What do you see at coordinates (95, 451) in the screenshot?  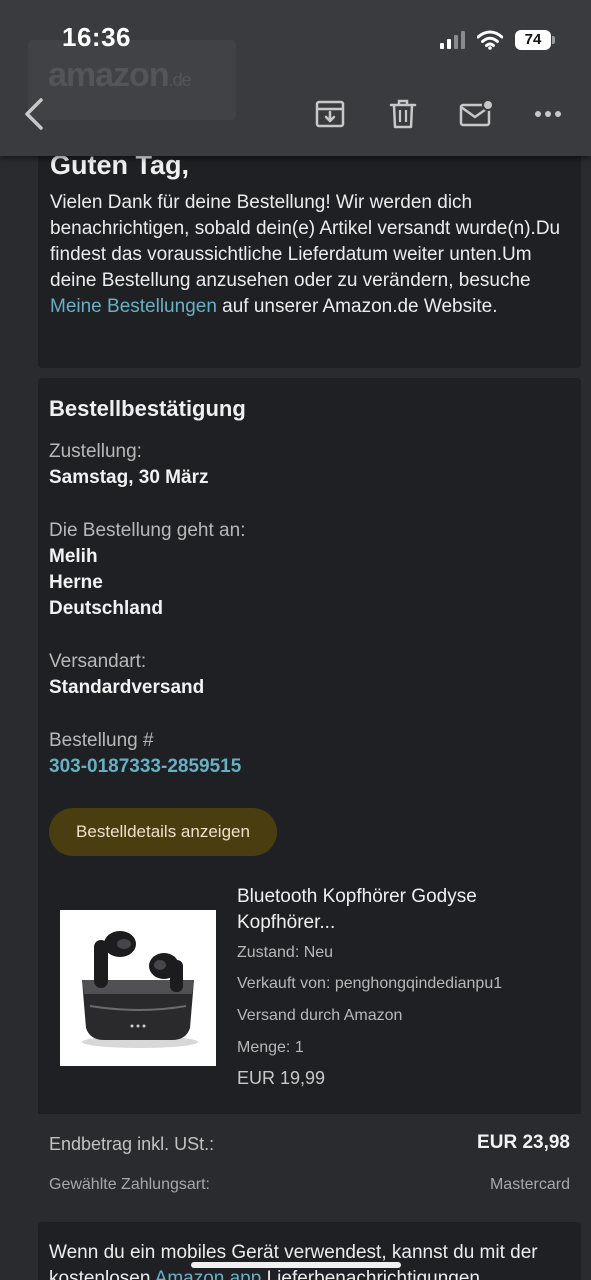 I see `delivery-label: Zustellung:` at bounding box center [95, 451].